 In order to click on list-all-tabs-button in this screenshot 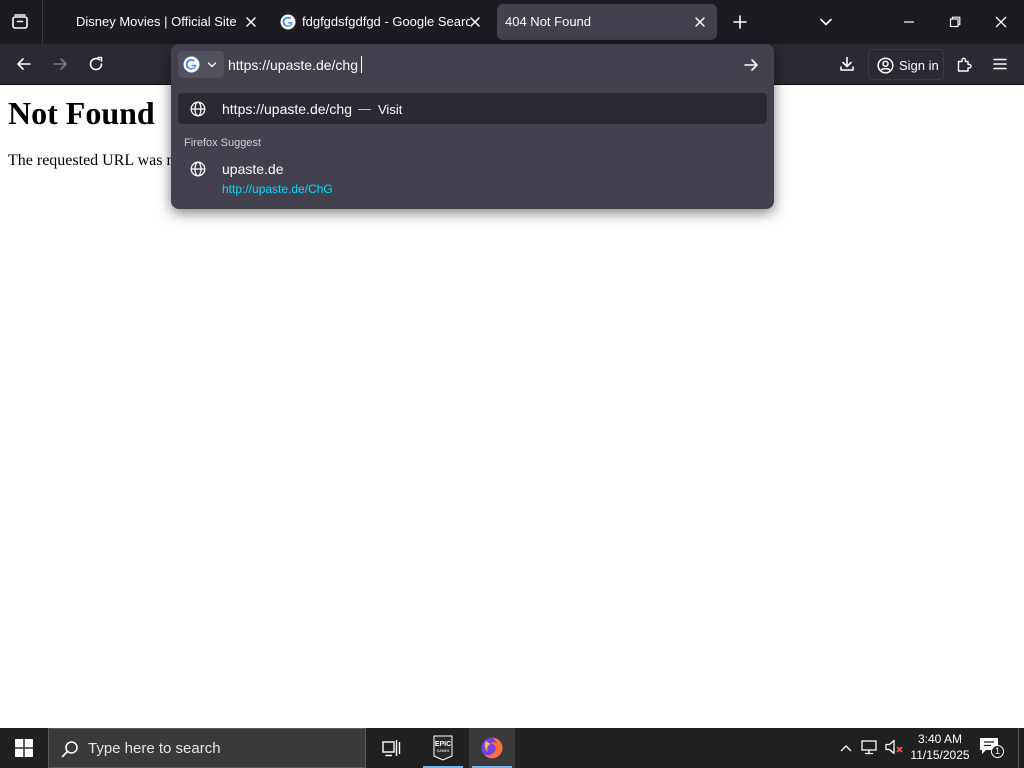, I will do `click(826, 22)`.